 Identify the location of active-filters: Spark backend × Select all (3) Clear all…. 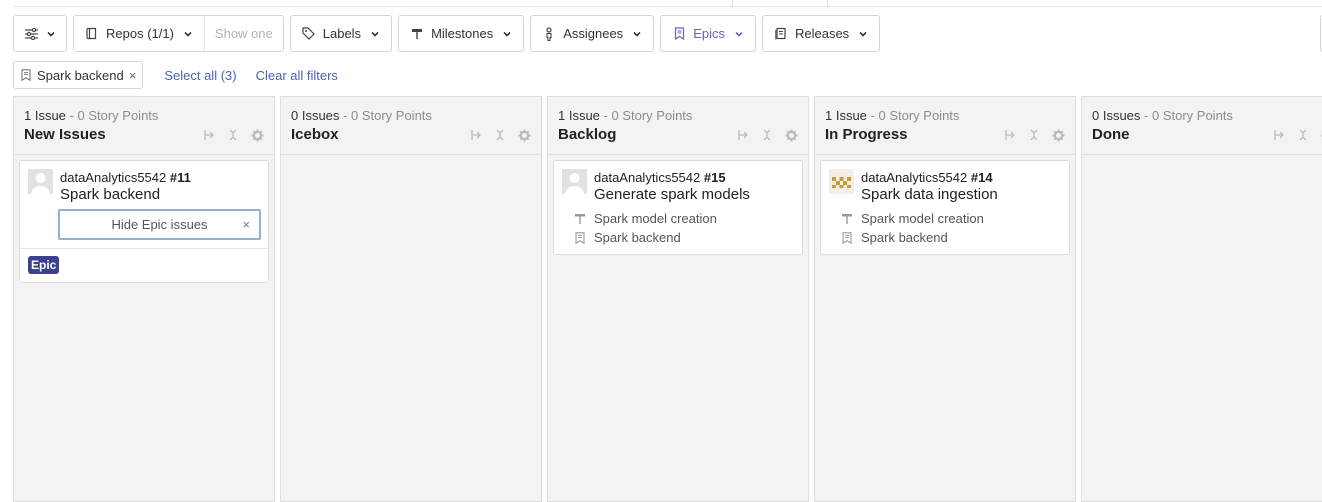
(175, 75).